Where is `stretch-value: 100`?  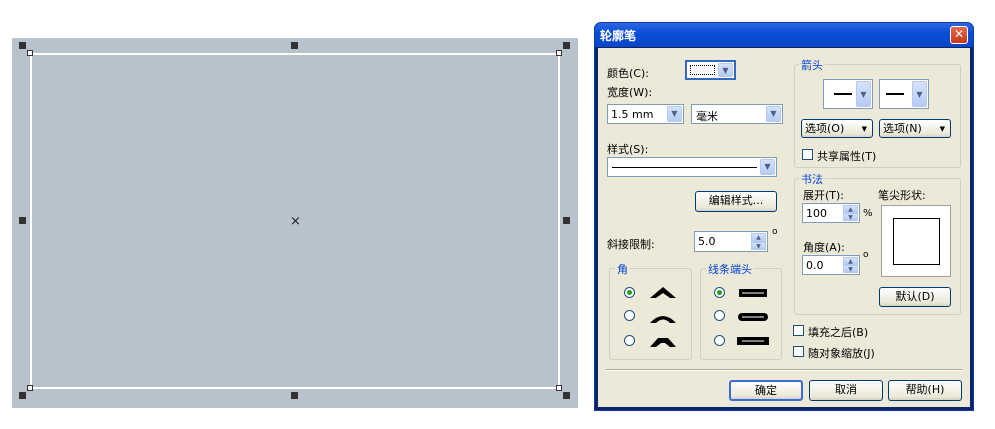
stretch-value: 100 is located at coordinates (816, 213).